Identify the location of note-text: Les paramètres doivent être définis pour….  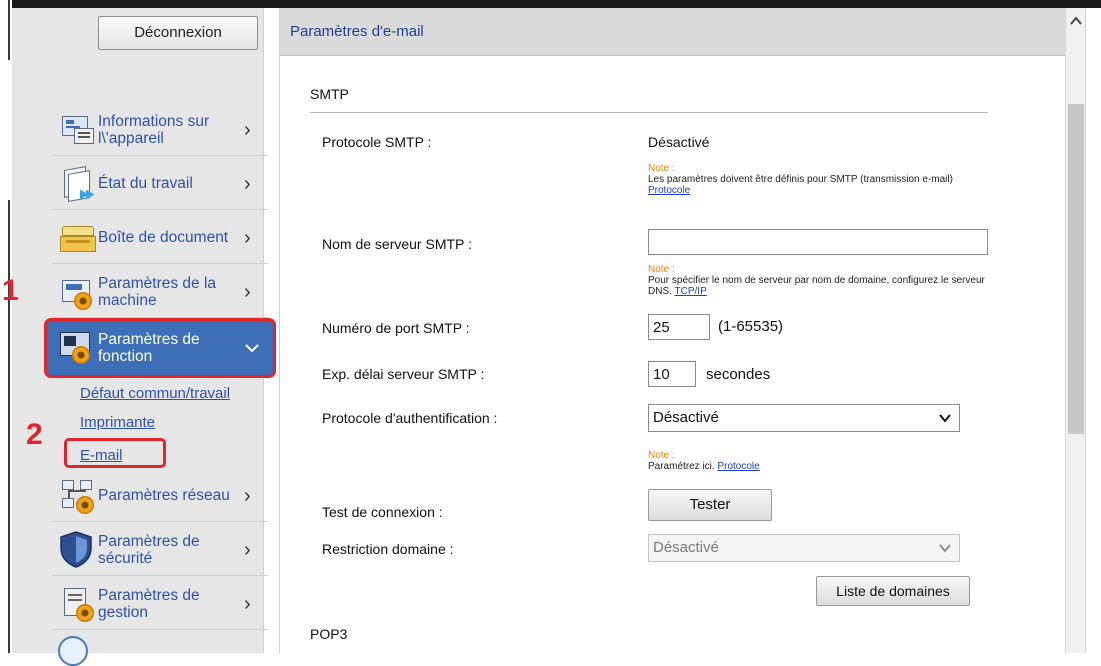
(800, 179).